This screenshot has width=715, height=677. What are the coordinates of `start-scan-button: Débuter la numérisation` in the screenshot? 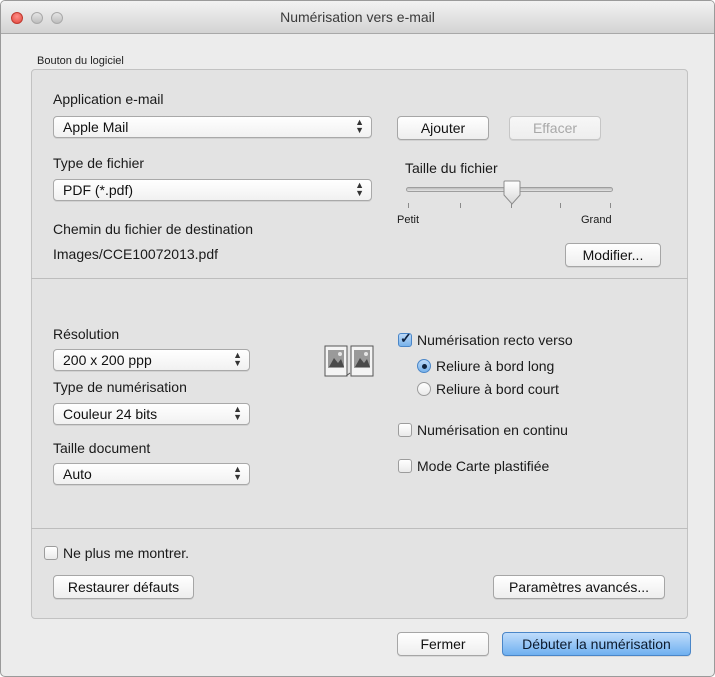 It's located at (596, 644).